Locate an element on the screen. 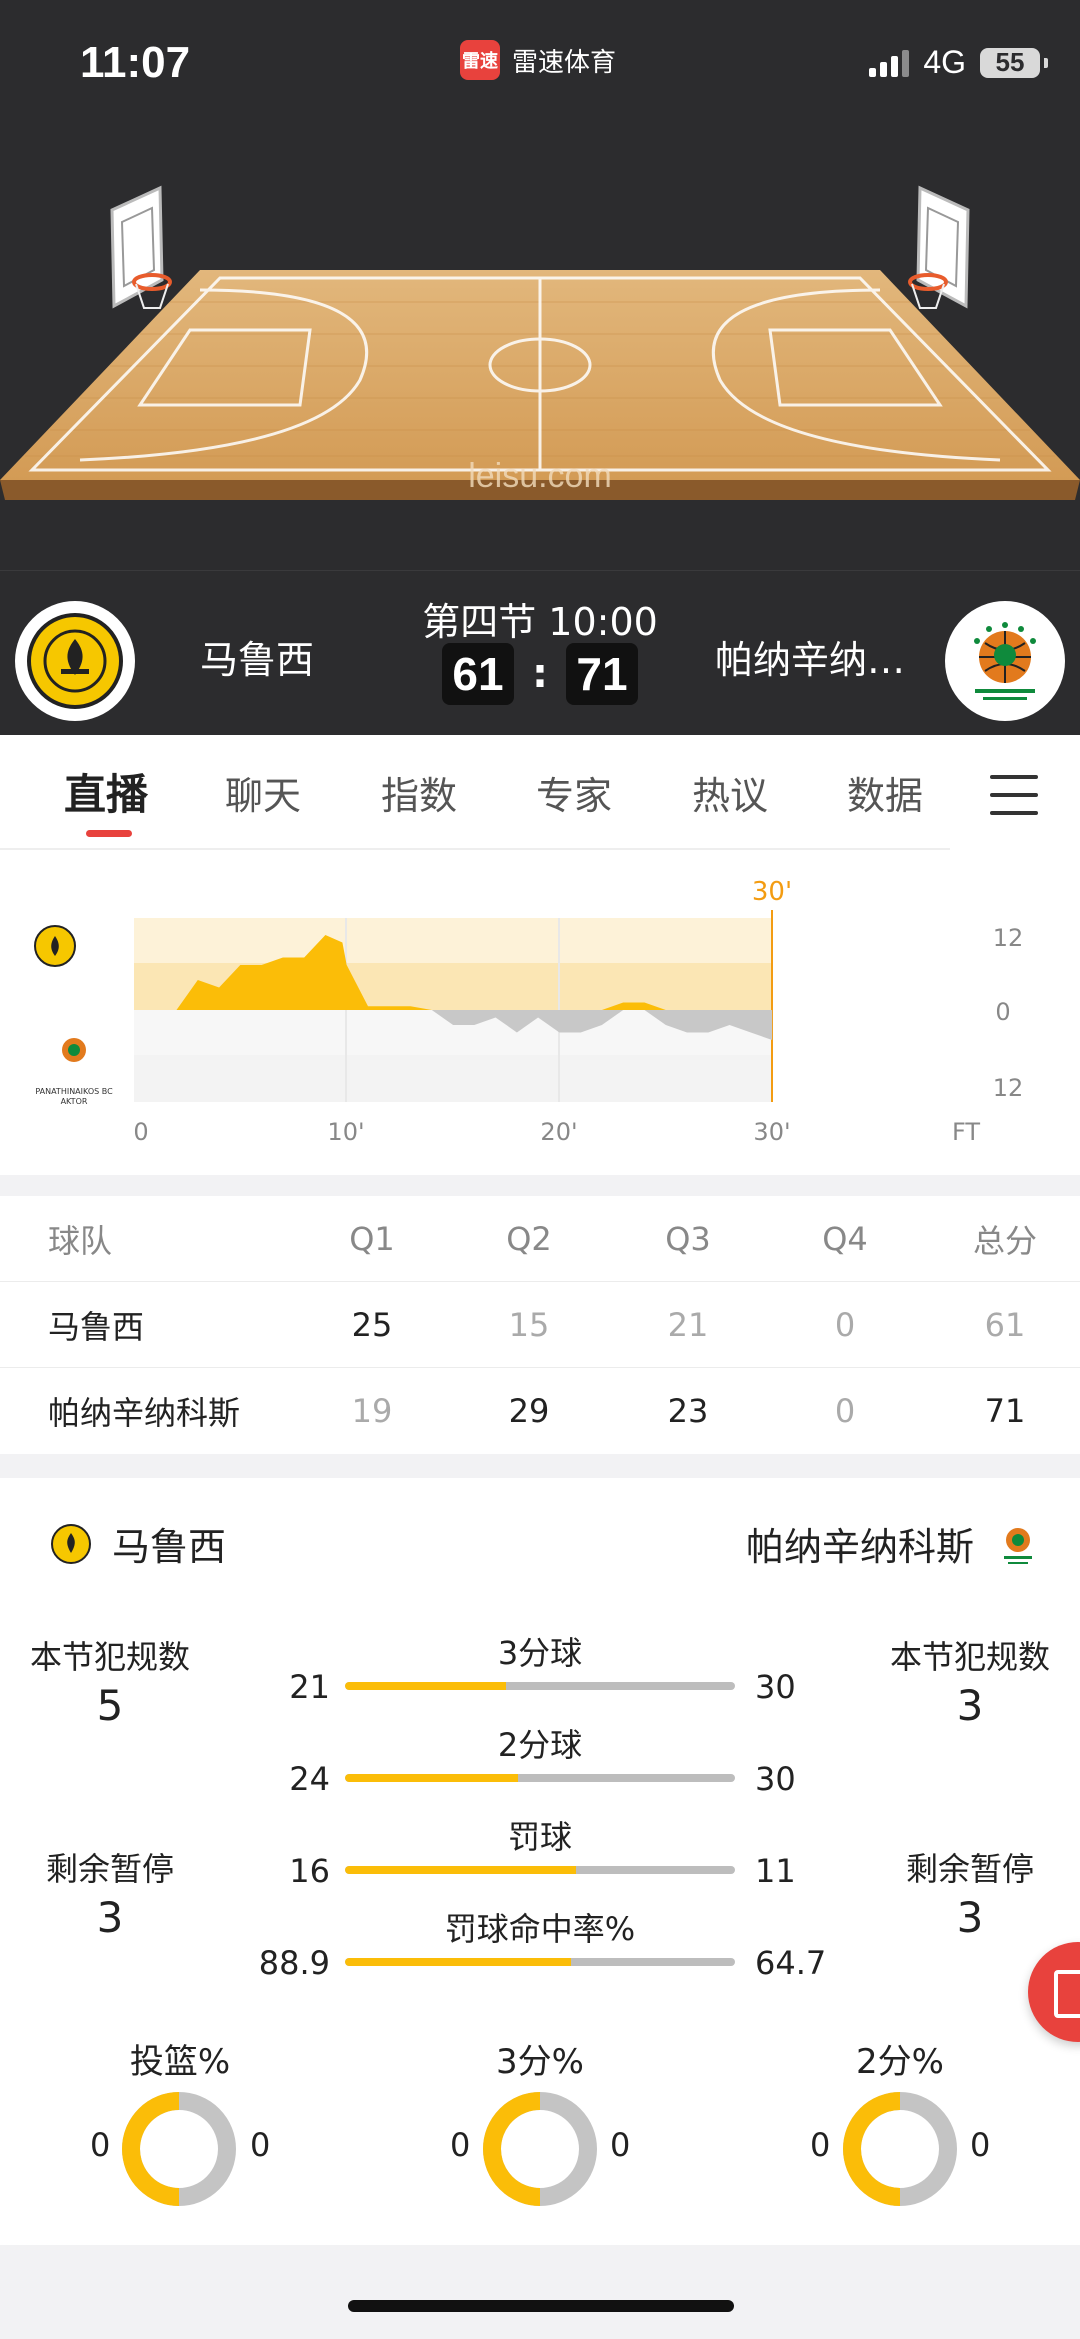 The height and width of the screenshot is (2339, 1080). panathinaikos-small-logo-text: PANATHINAIKOS BC is located at coordinates (74, 1091).